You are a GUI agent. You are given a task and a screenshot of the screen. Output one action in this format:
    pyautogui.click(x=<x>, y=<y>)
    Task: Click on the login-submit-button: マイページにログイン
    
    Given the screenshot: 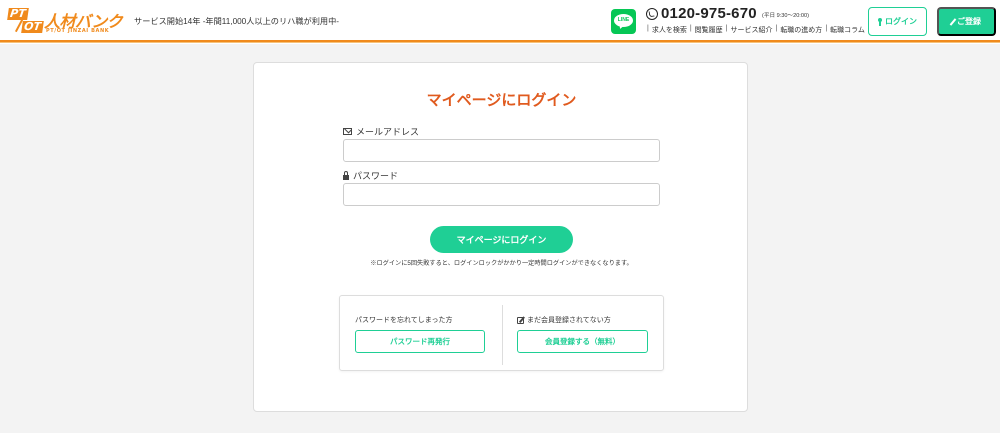 What is the action you would take?
    pyautogui.click(x=501, y=239)
    